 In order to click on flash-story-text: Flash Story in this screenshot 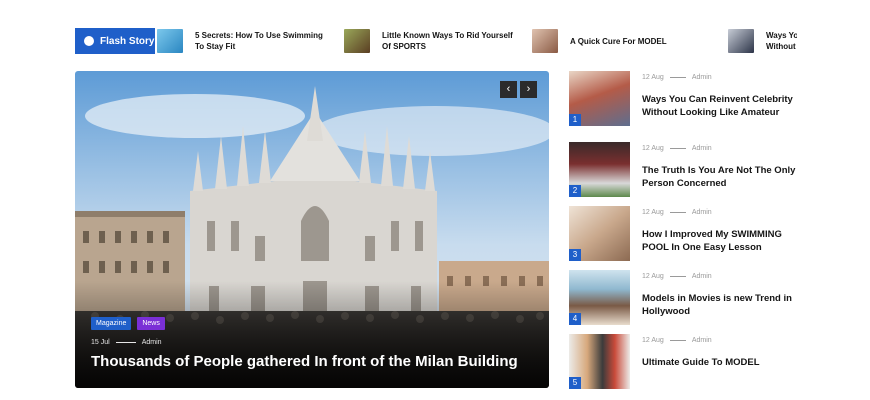, I will do `click(127, 41)`.